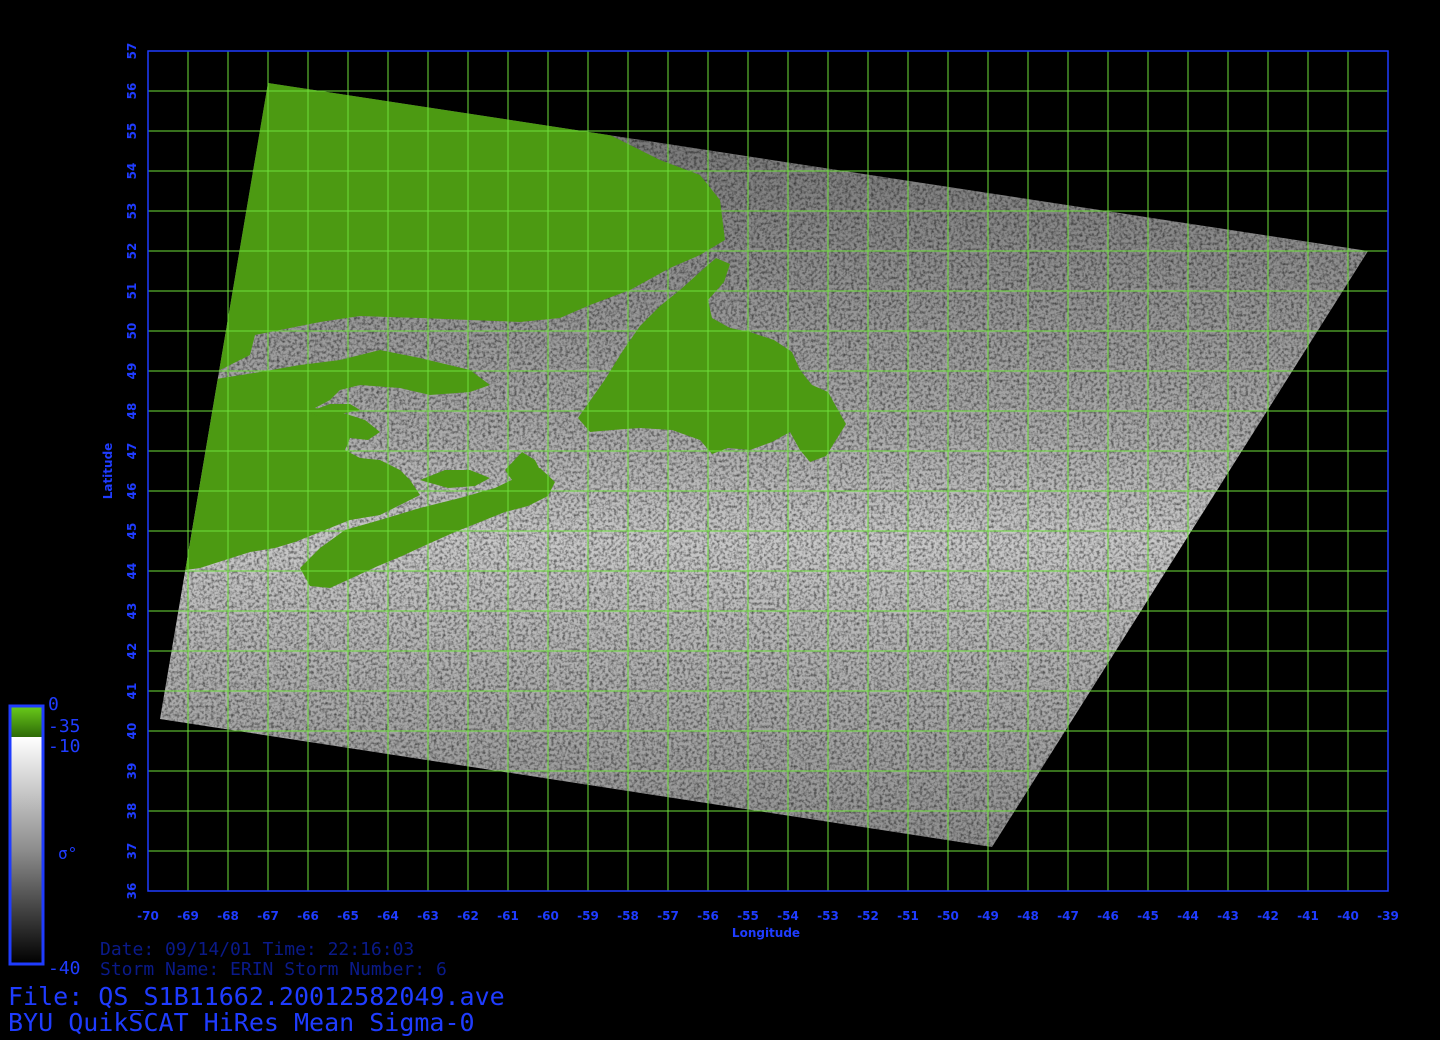 This screenshot has width=1440, height=1040. I want to click on colorbar-bottom-label: -40, so click(64, 968).